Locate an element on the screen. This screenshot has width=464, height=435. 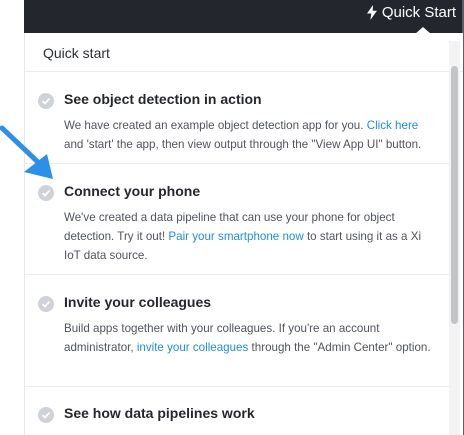
lightning-bolt-icon is located at coordinates (371, 12).